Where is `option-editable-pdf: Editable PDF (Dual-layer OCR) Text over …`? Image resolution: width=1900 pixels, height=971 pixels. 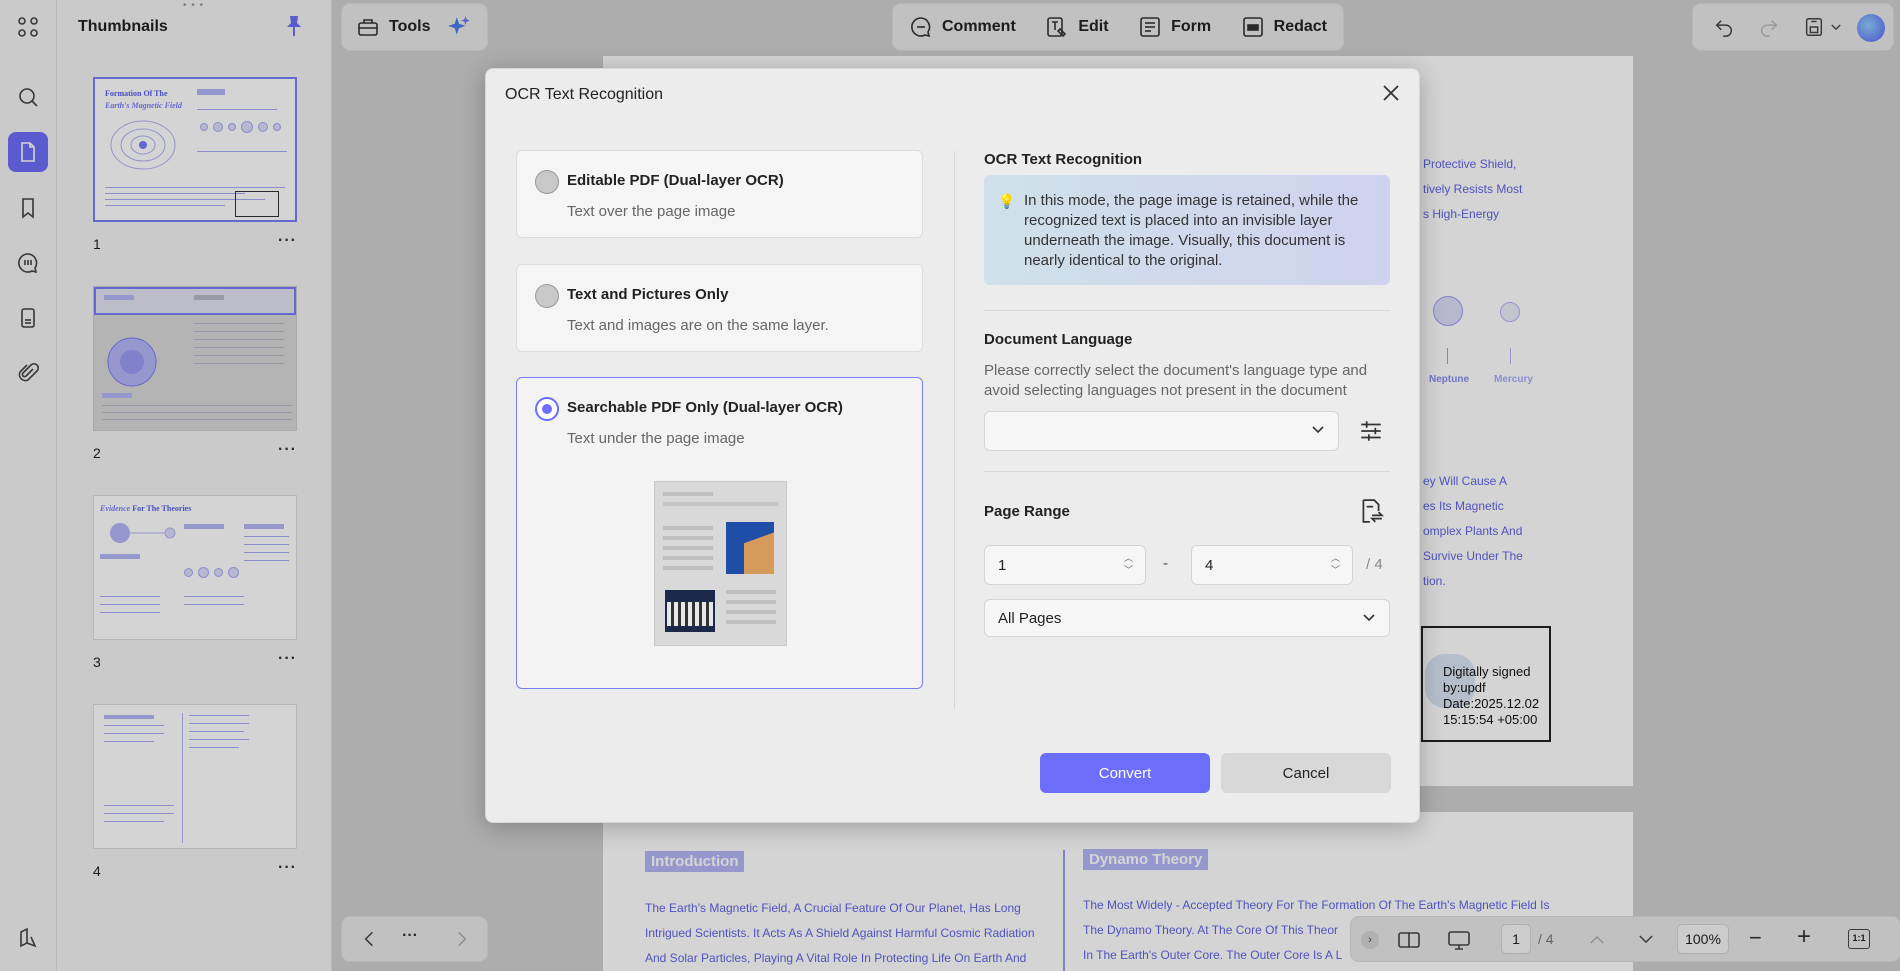 option-editable-pdf: Editable PDF (Dual-layer OCR) Text over … is located at coordinates (719, 194).